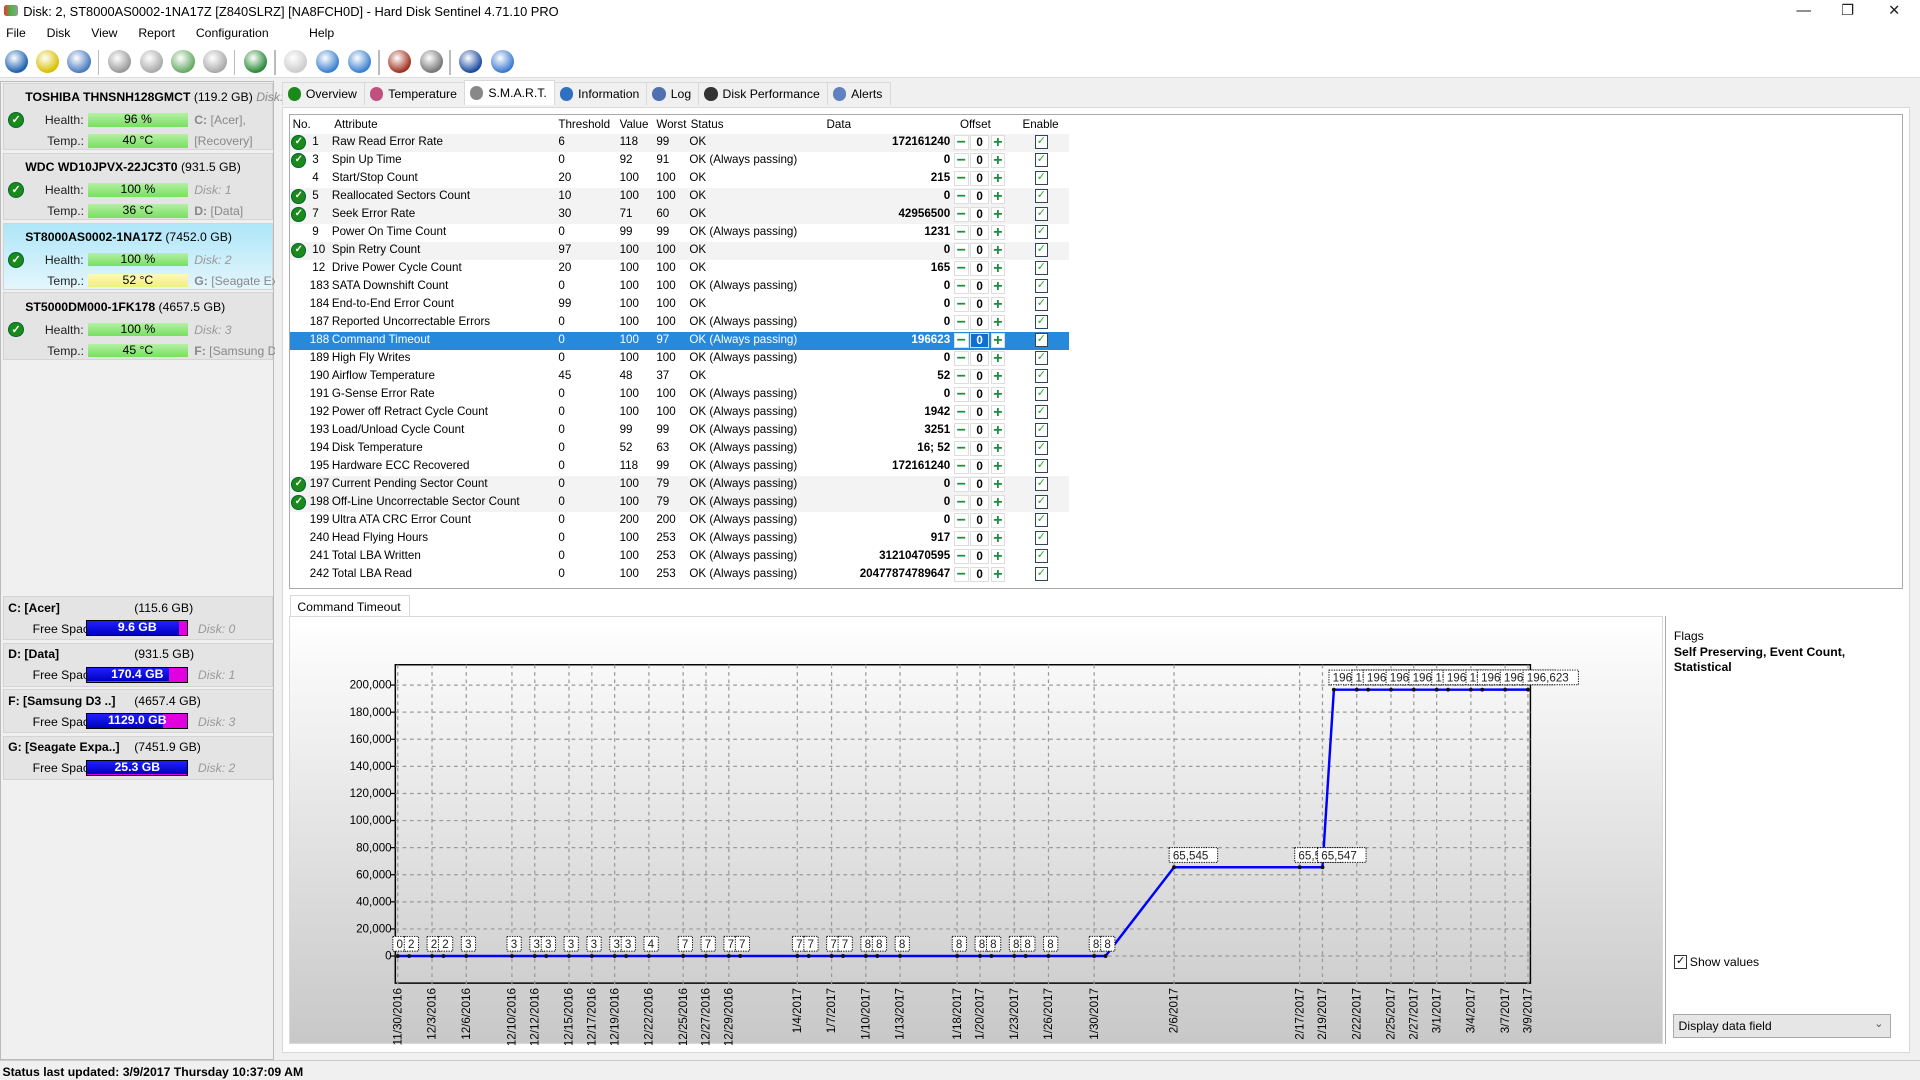  What do you see at coordinates (16, 62) in the screenshot?
I see `refresh-icon` at bounding box center [16, 62].